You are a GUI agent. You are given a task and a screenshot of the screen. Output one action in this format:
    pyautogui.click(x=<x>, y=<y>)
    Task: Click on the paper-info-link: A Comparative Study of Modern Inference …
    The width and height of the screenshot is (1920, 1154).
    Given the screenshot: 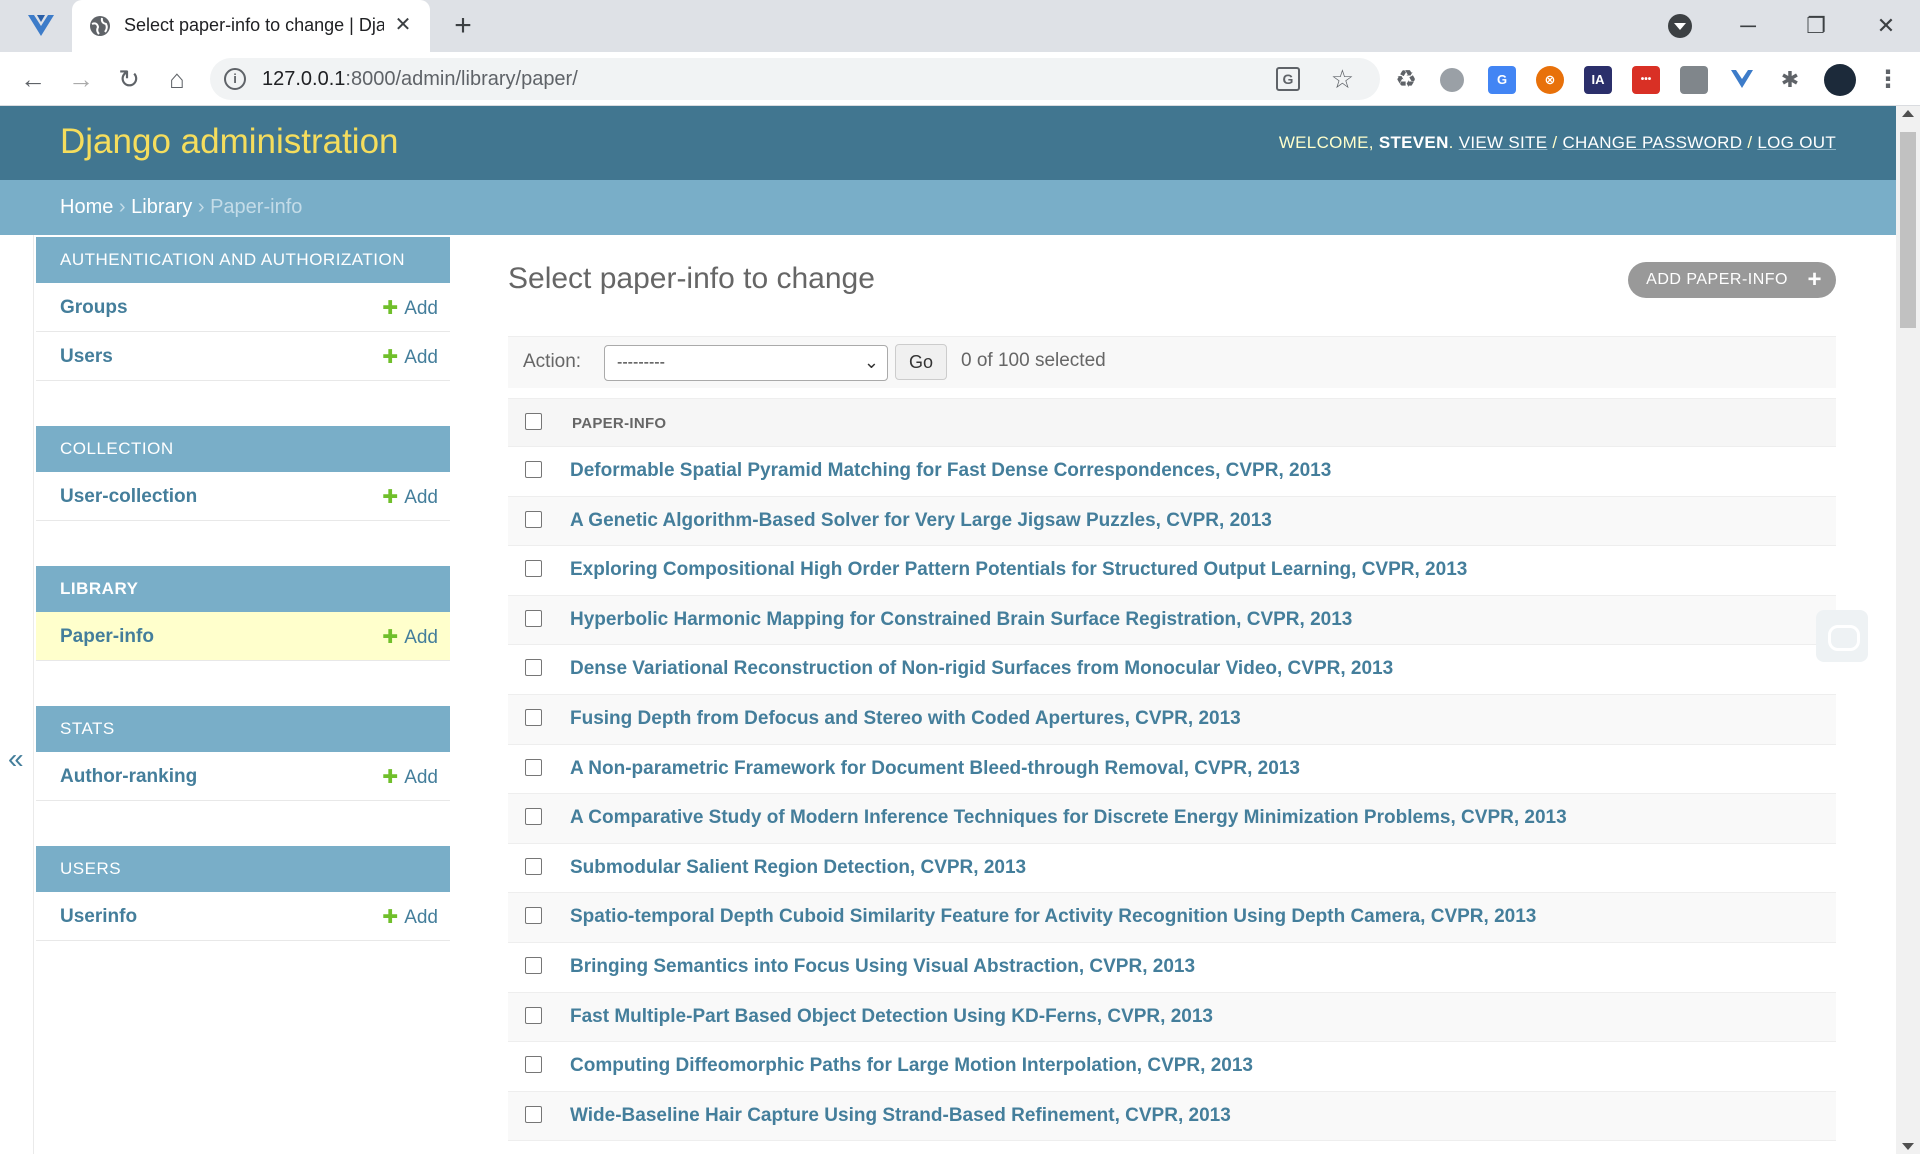 What is the action you would take?
    pyautogui.click(x=1068, y=818)
    